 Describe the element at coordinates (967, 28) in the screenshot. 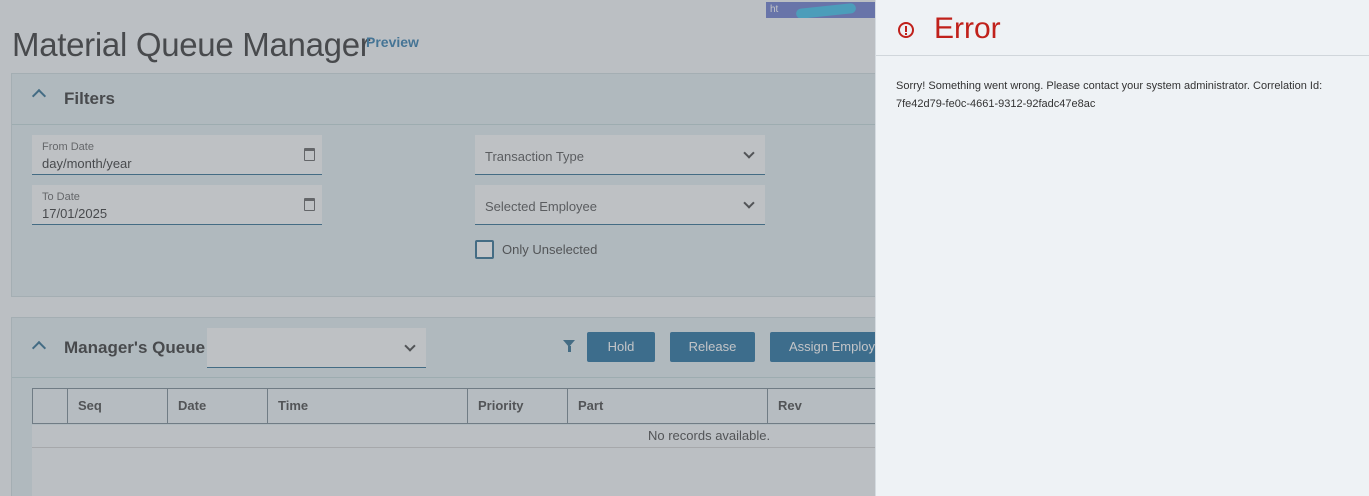

I see `error-title: Error` at that location.